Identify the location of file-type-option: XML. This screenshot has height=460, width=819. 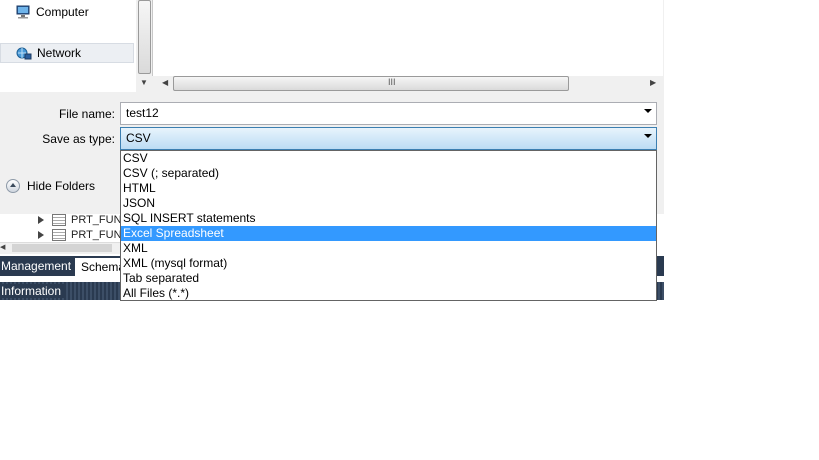
(388, 248).